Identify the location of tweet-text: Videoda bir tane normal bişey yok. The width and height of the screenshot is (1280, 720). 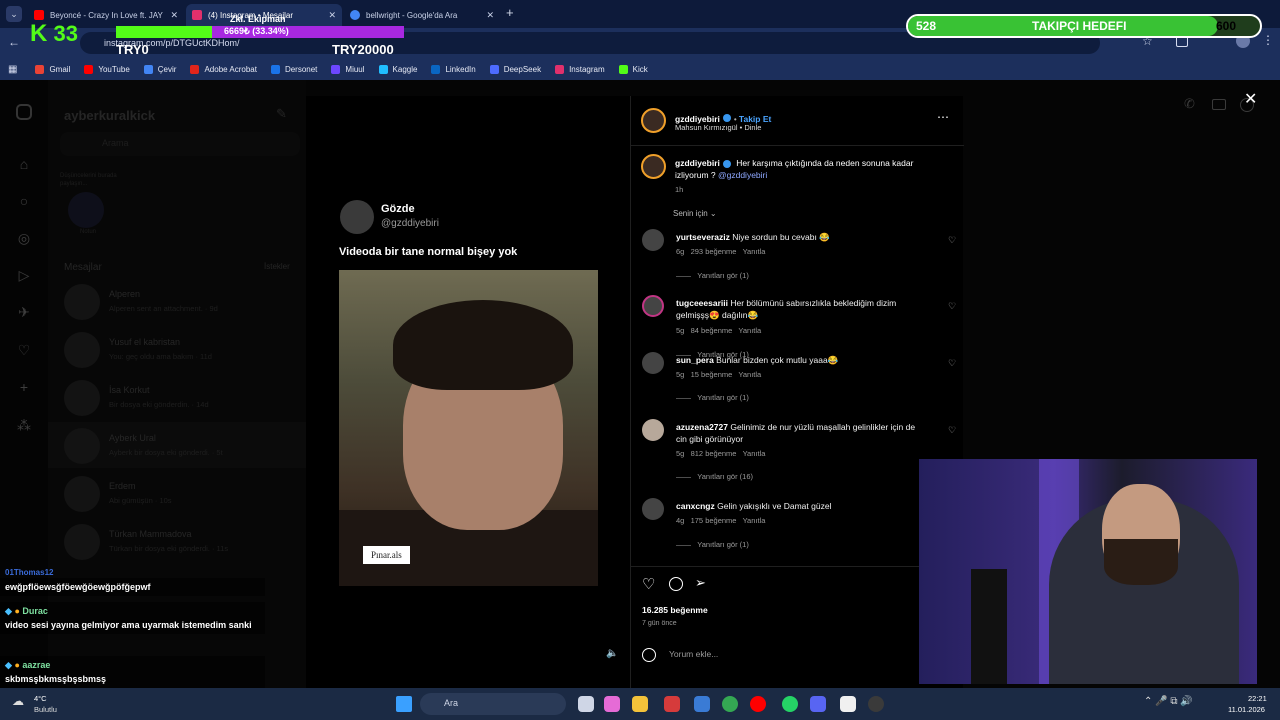
(428, 252).